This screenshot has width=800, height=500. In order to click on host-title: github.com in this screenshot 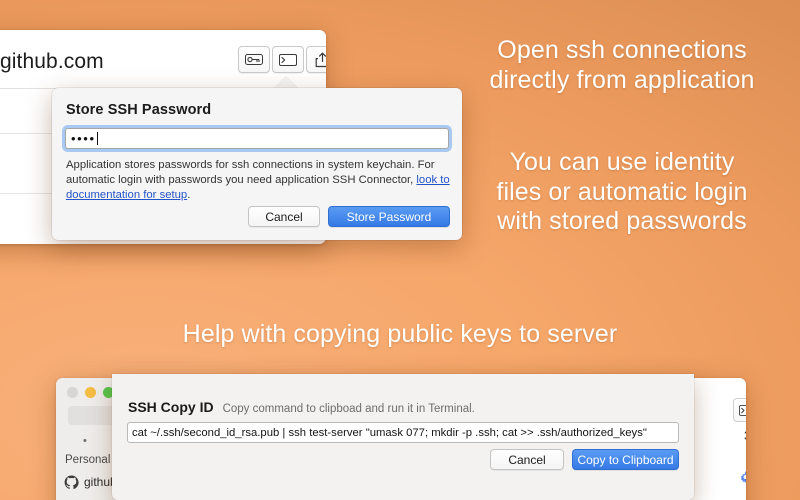, I will do `click(52, 61)`.